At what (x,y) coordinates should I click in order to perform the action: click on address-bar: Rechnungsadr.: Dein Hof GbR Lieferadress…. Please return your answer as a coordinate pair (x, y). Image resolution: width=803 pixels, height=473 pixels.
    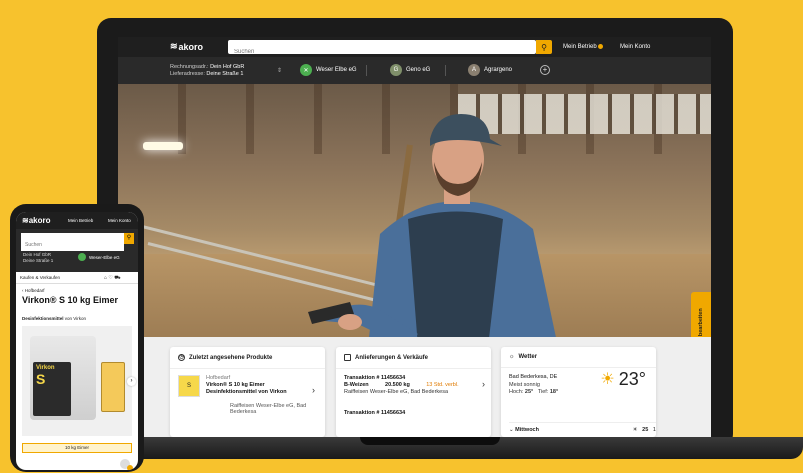
    Looking at the image, I should click on (414, 70).